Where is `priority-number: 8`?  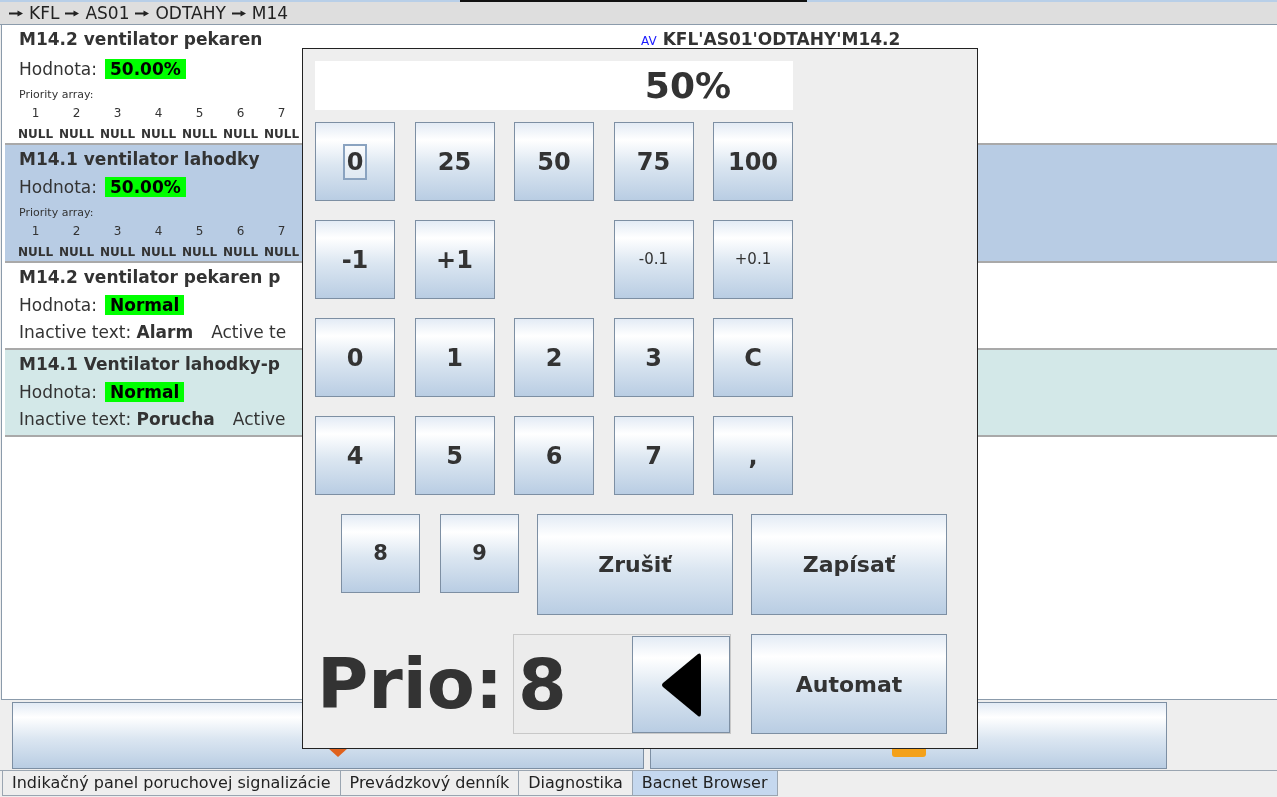
priority-number: 8 is located at coordinates (542, 684).